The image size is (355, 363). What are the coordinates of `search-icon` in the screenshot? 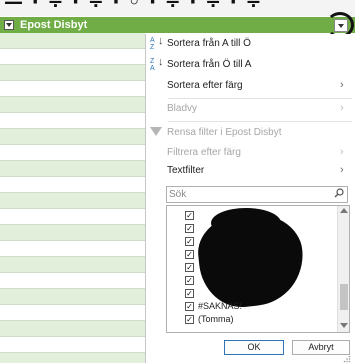 It's located at (339, 193).